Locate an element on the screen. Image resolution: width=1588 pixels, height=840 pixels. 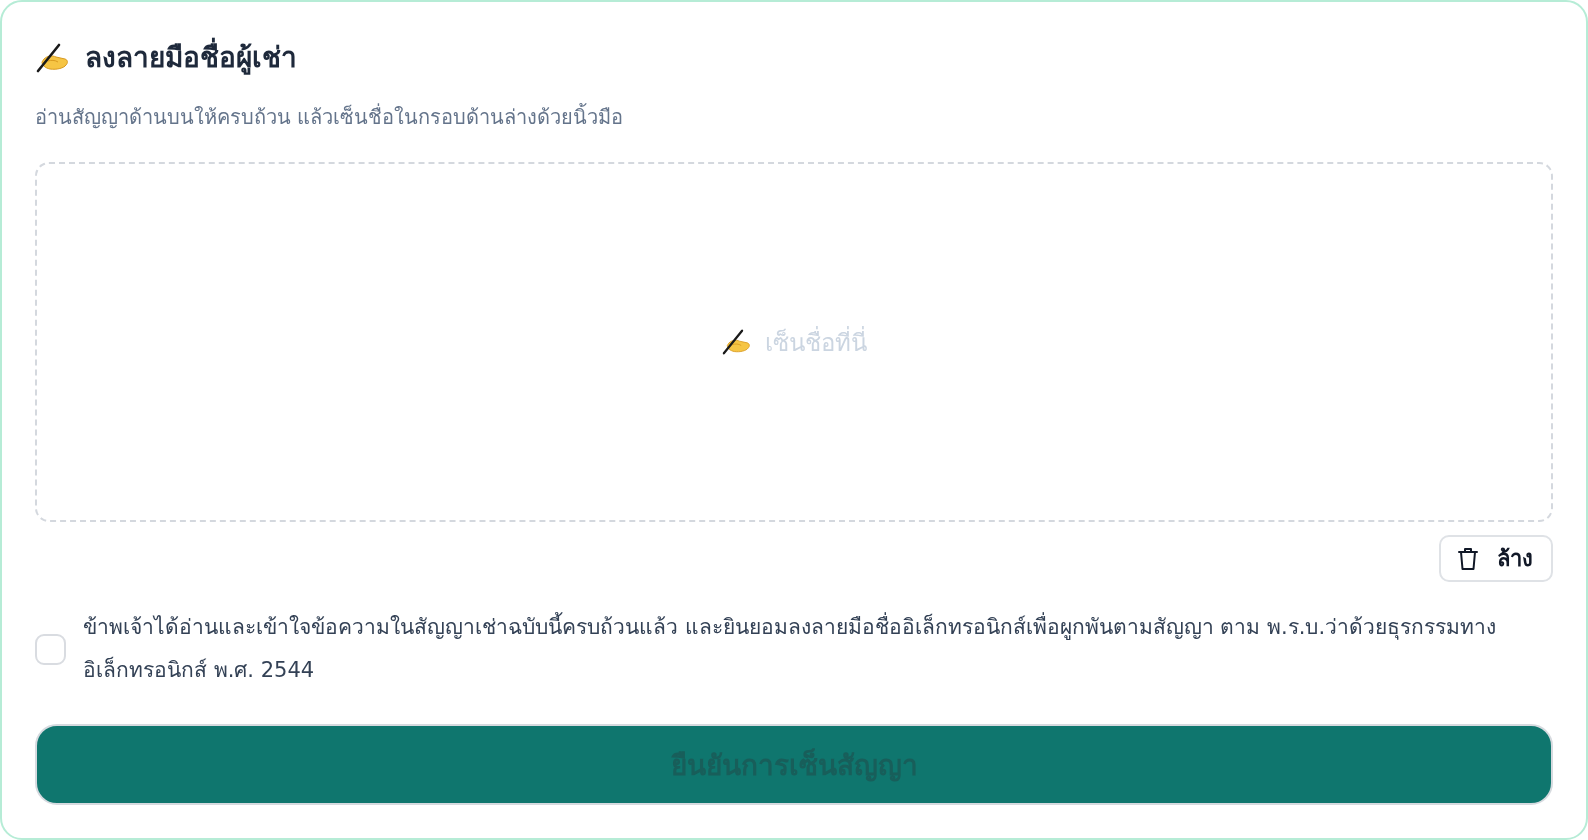
consent-checkbox is located at coordinates (50, 649).